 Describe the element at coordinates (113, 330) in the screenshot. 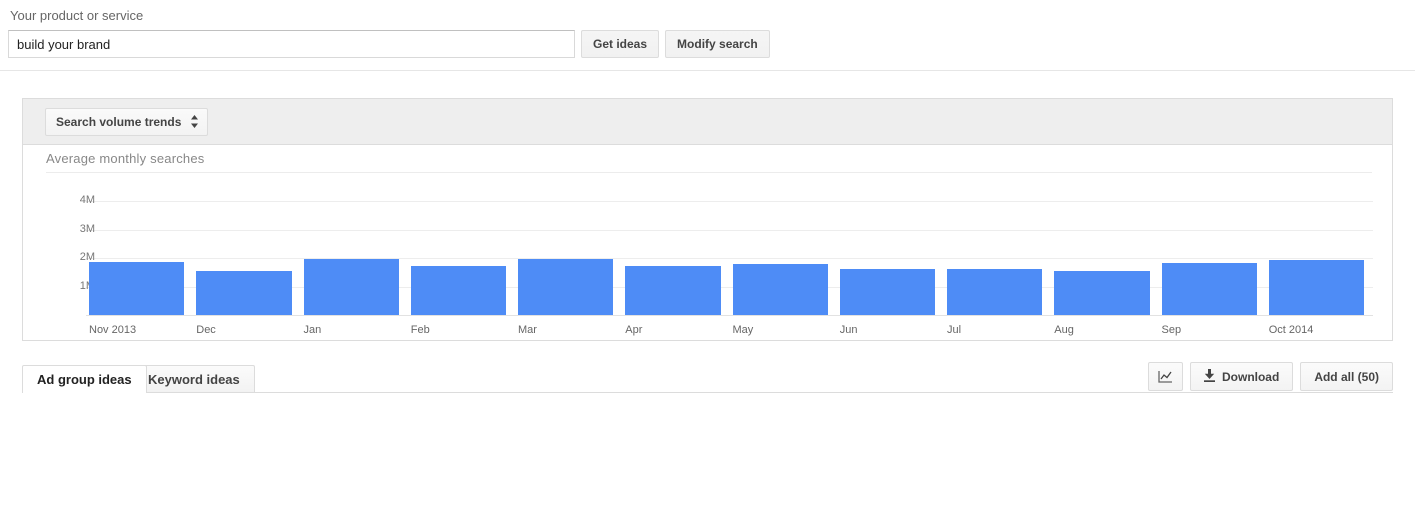

I see `x-axis-tick-label: Nov 2013` at that location.